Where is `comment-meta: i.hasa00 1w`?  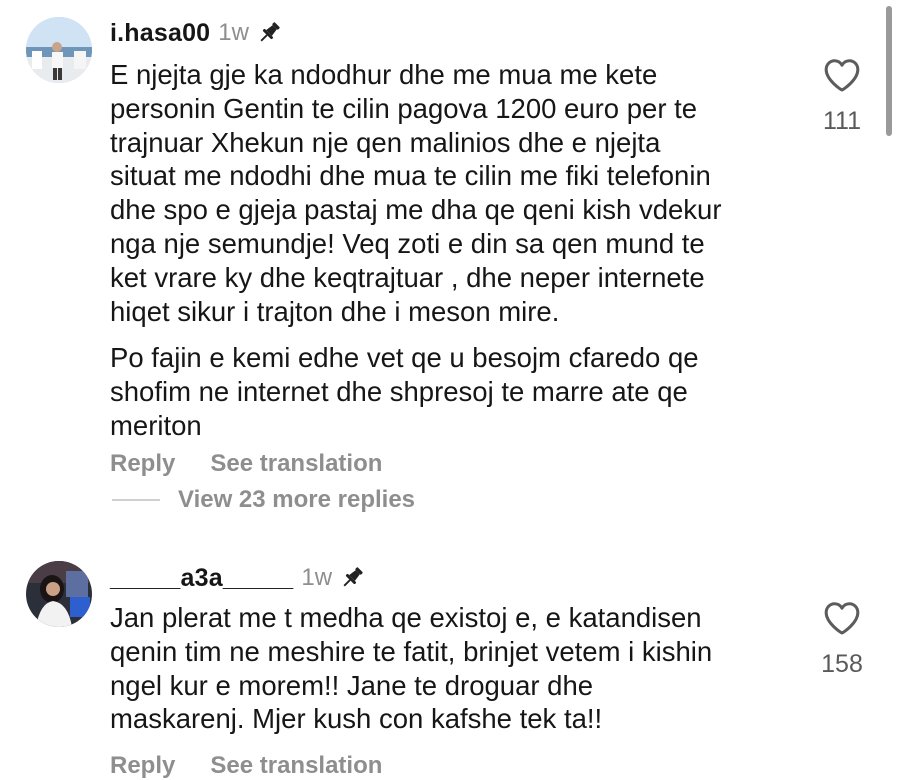 comment-meta: i.hasa00 1w is located at coordinates (196, 33).